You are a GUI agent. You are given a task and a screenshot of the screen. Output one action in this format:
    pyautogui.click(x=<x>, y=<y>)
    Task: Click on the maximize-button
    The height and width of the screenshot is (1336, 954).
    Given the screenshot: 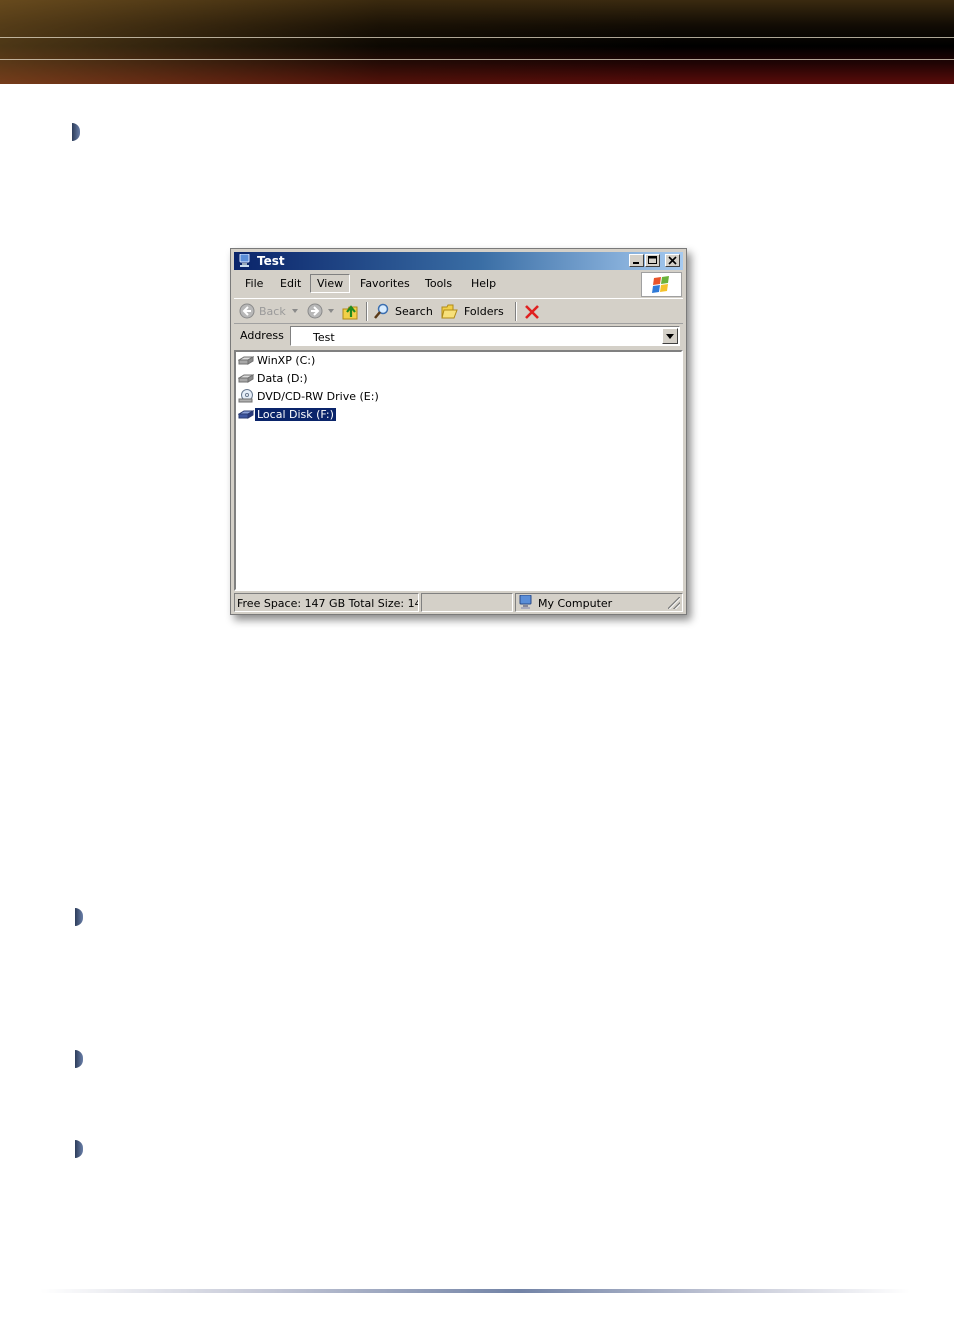 What is the action you would take?
    pyautogui.click(x=652, y=260)
    